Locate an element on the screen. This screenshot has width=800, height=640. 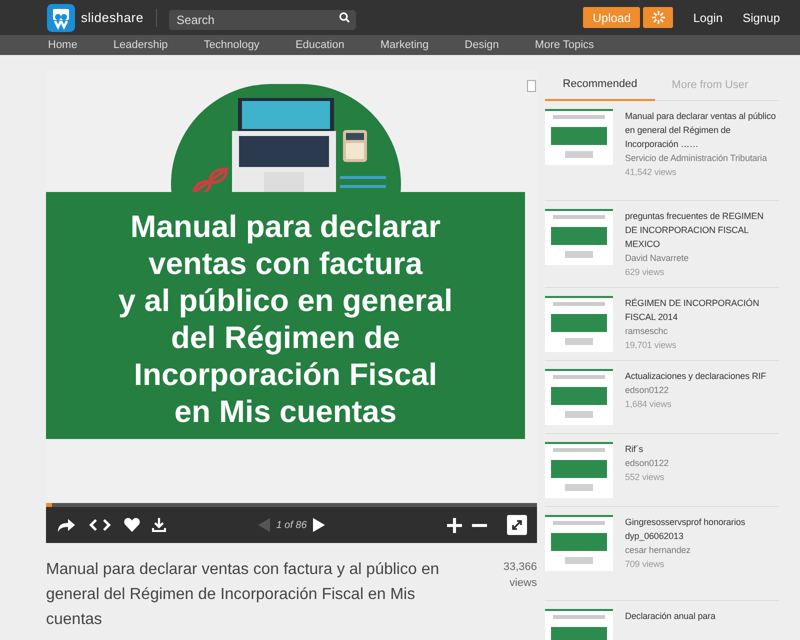
slide-text: y al público en general is located at coordinates (285, 300).